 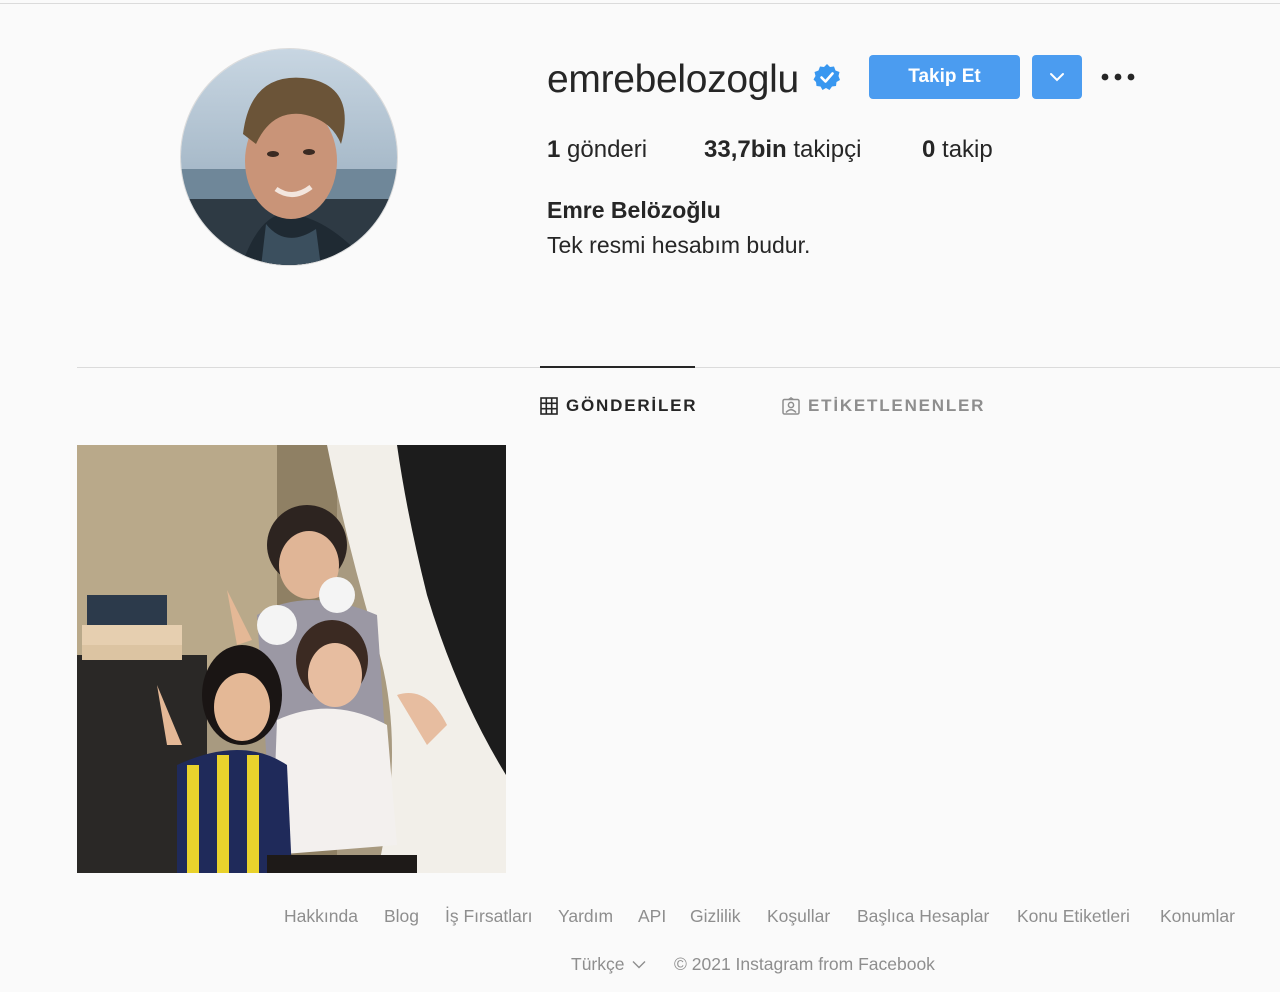 What do you see at coordinates (1073, 916) in the screenshot?
I see `footer-link-hashtags: Konu Etiketleri` at bounding box center [1073, 916].